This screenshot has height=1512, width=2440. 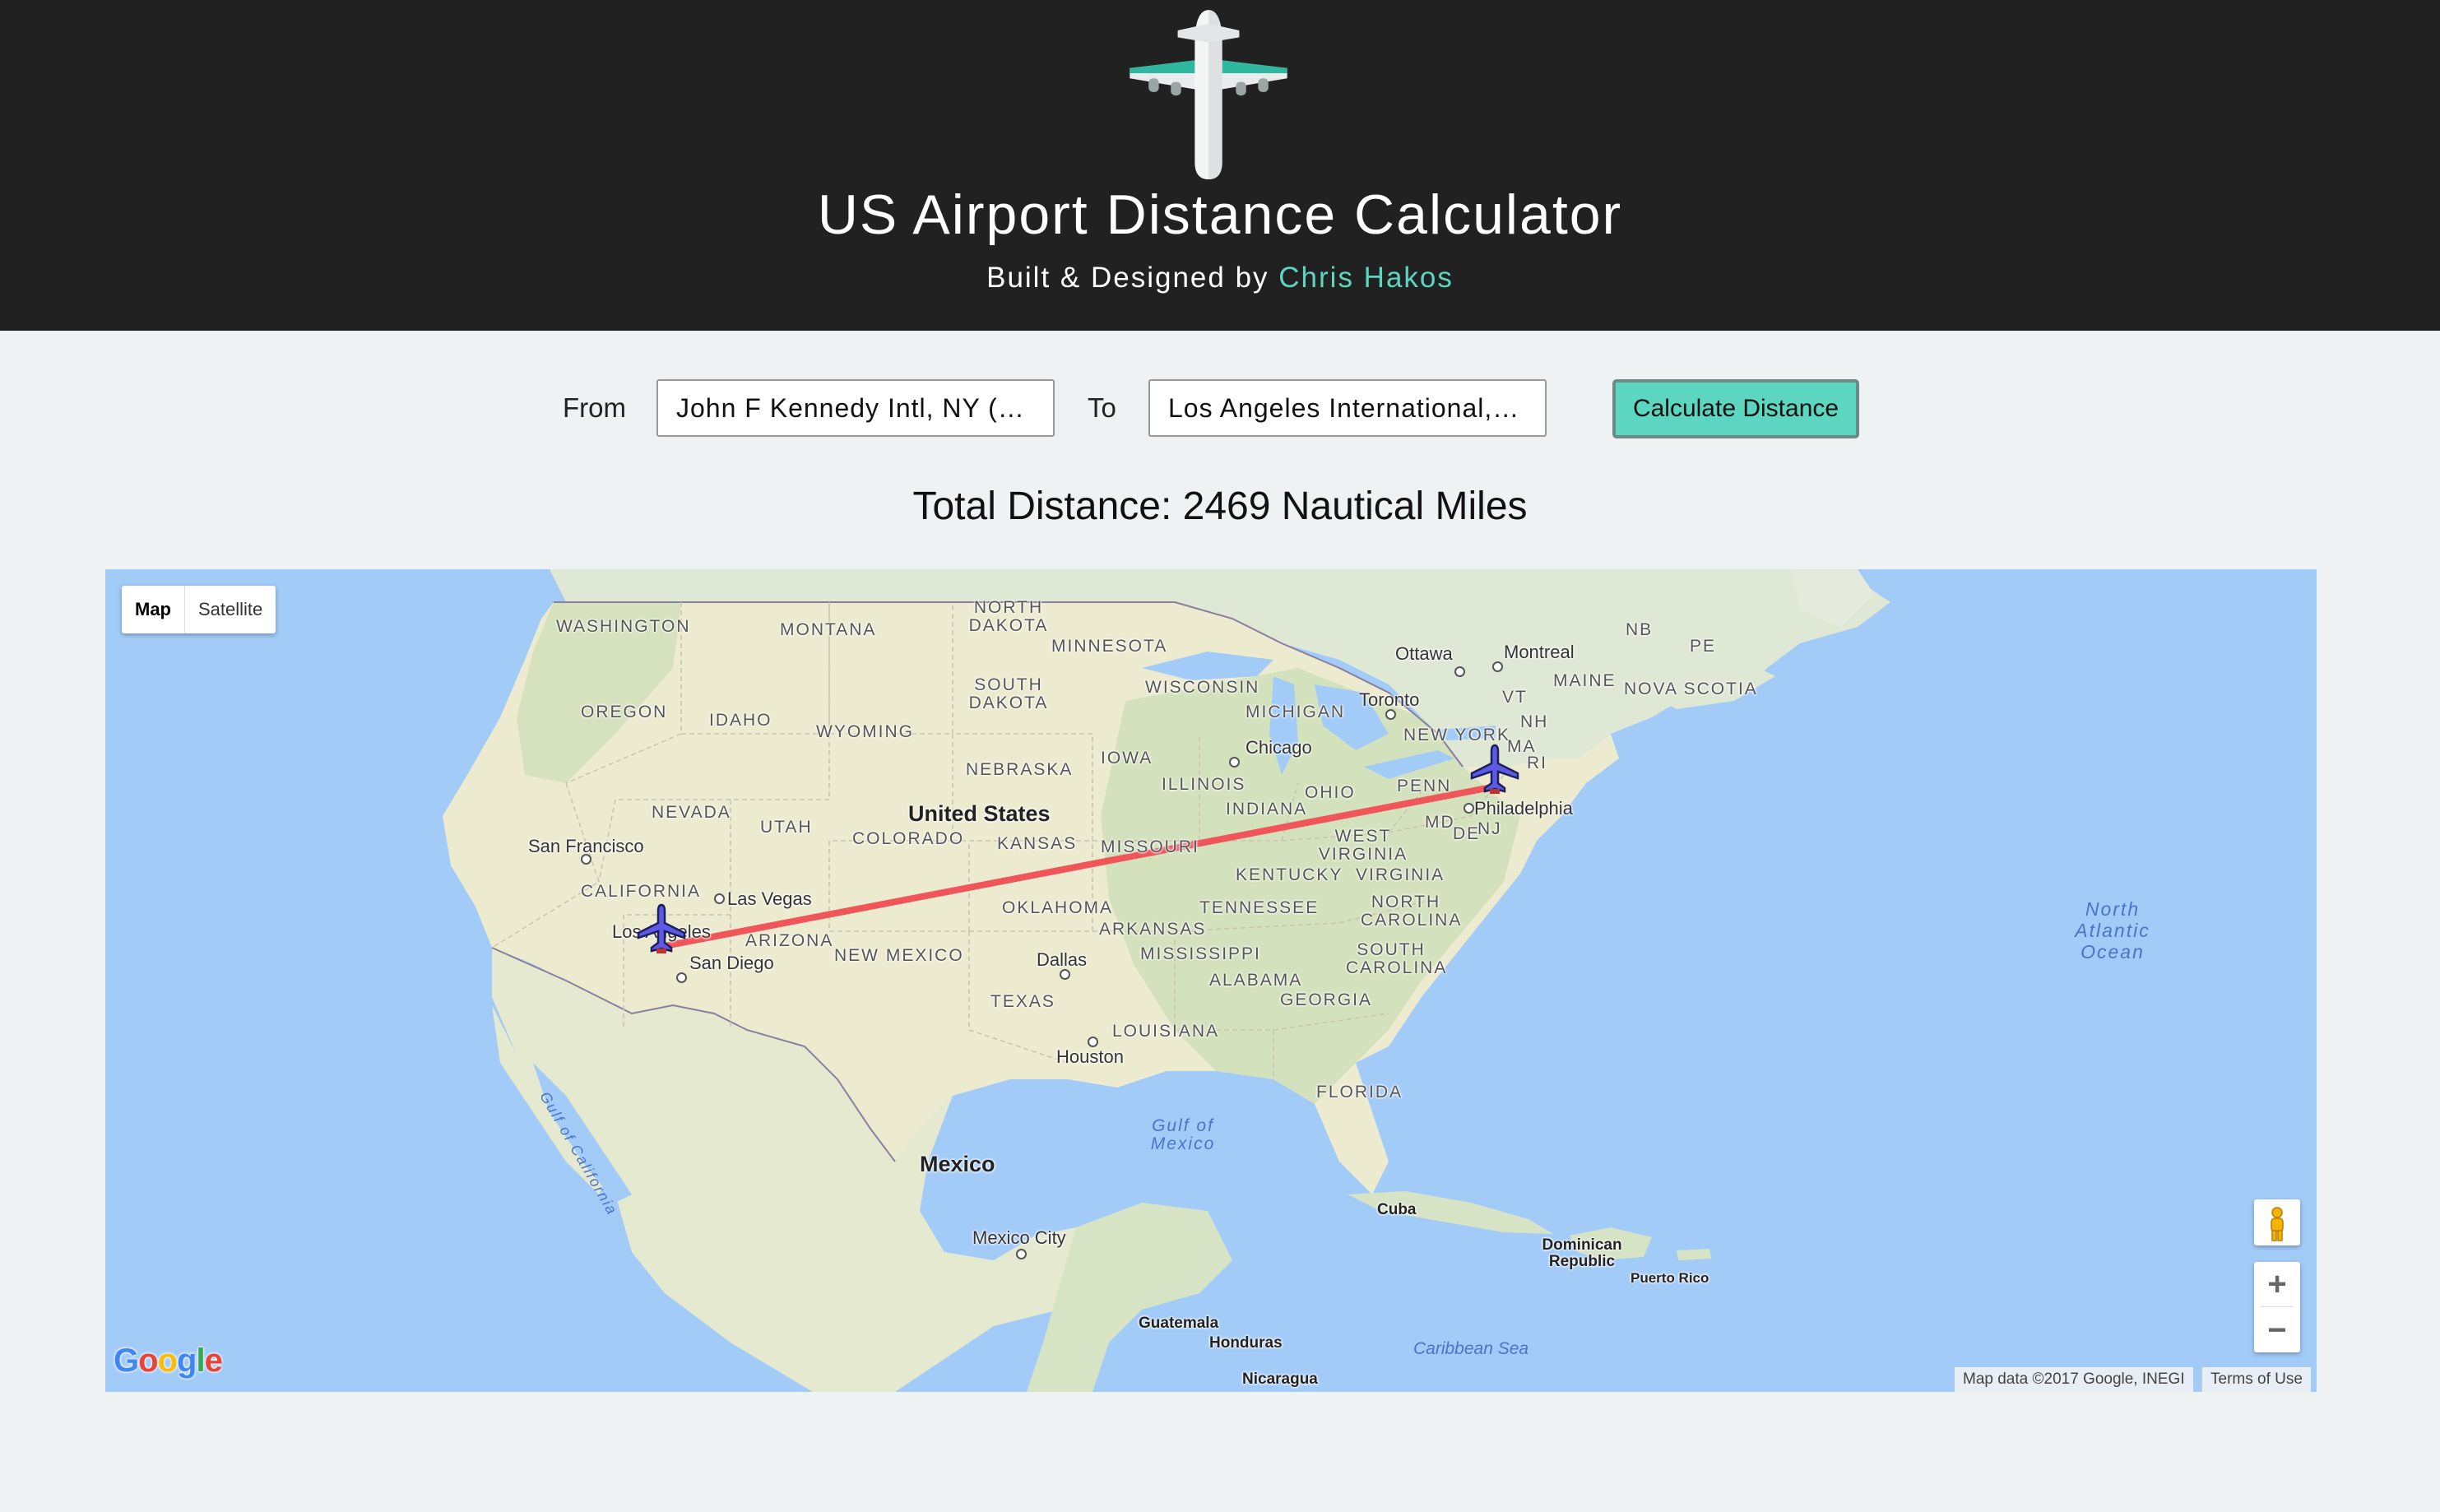 What do you see at coordinates (1179, 1323) in the screenshot?
I see `map-label-country: Guatemala` at bounding box center [1179, 1323].